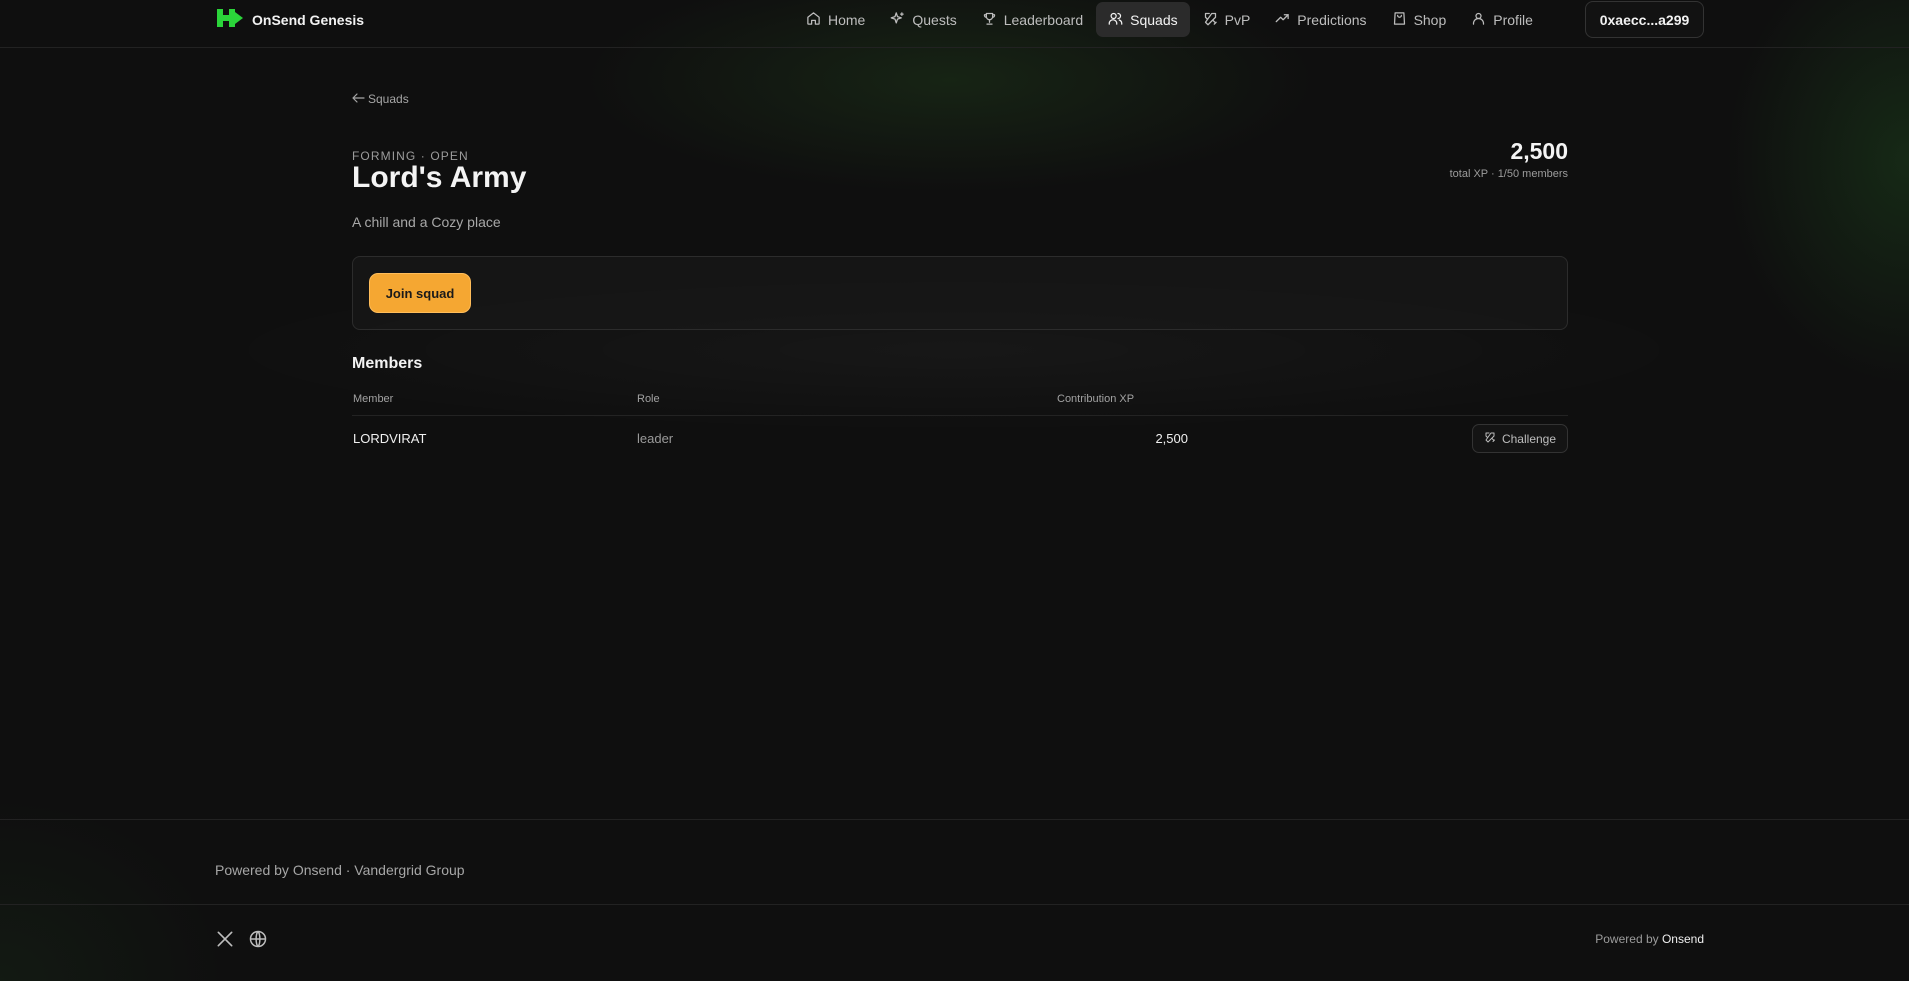 The image size is (1909, 981). What do you see at coordinates (1154, 19) in the screenshot?
I see `nav-label: Squads` at bounding box center [1154, 19].